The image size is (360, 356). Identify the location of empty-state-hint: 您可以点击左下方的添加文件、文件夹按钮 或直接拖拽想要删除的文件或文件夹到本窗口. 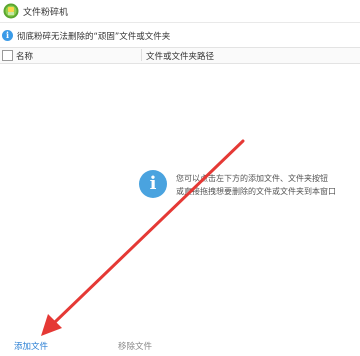
(266, 185).